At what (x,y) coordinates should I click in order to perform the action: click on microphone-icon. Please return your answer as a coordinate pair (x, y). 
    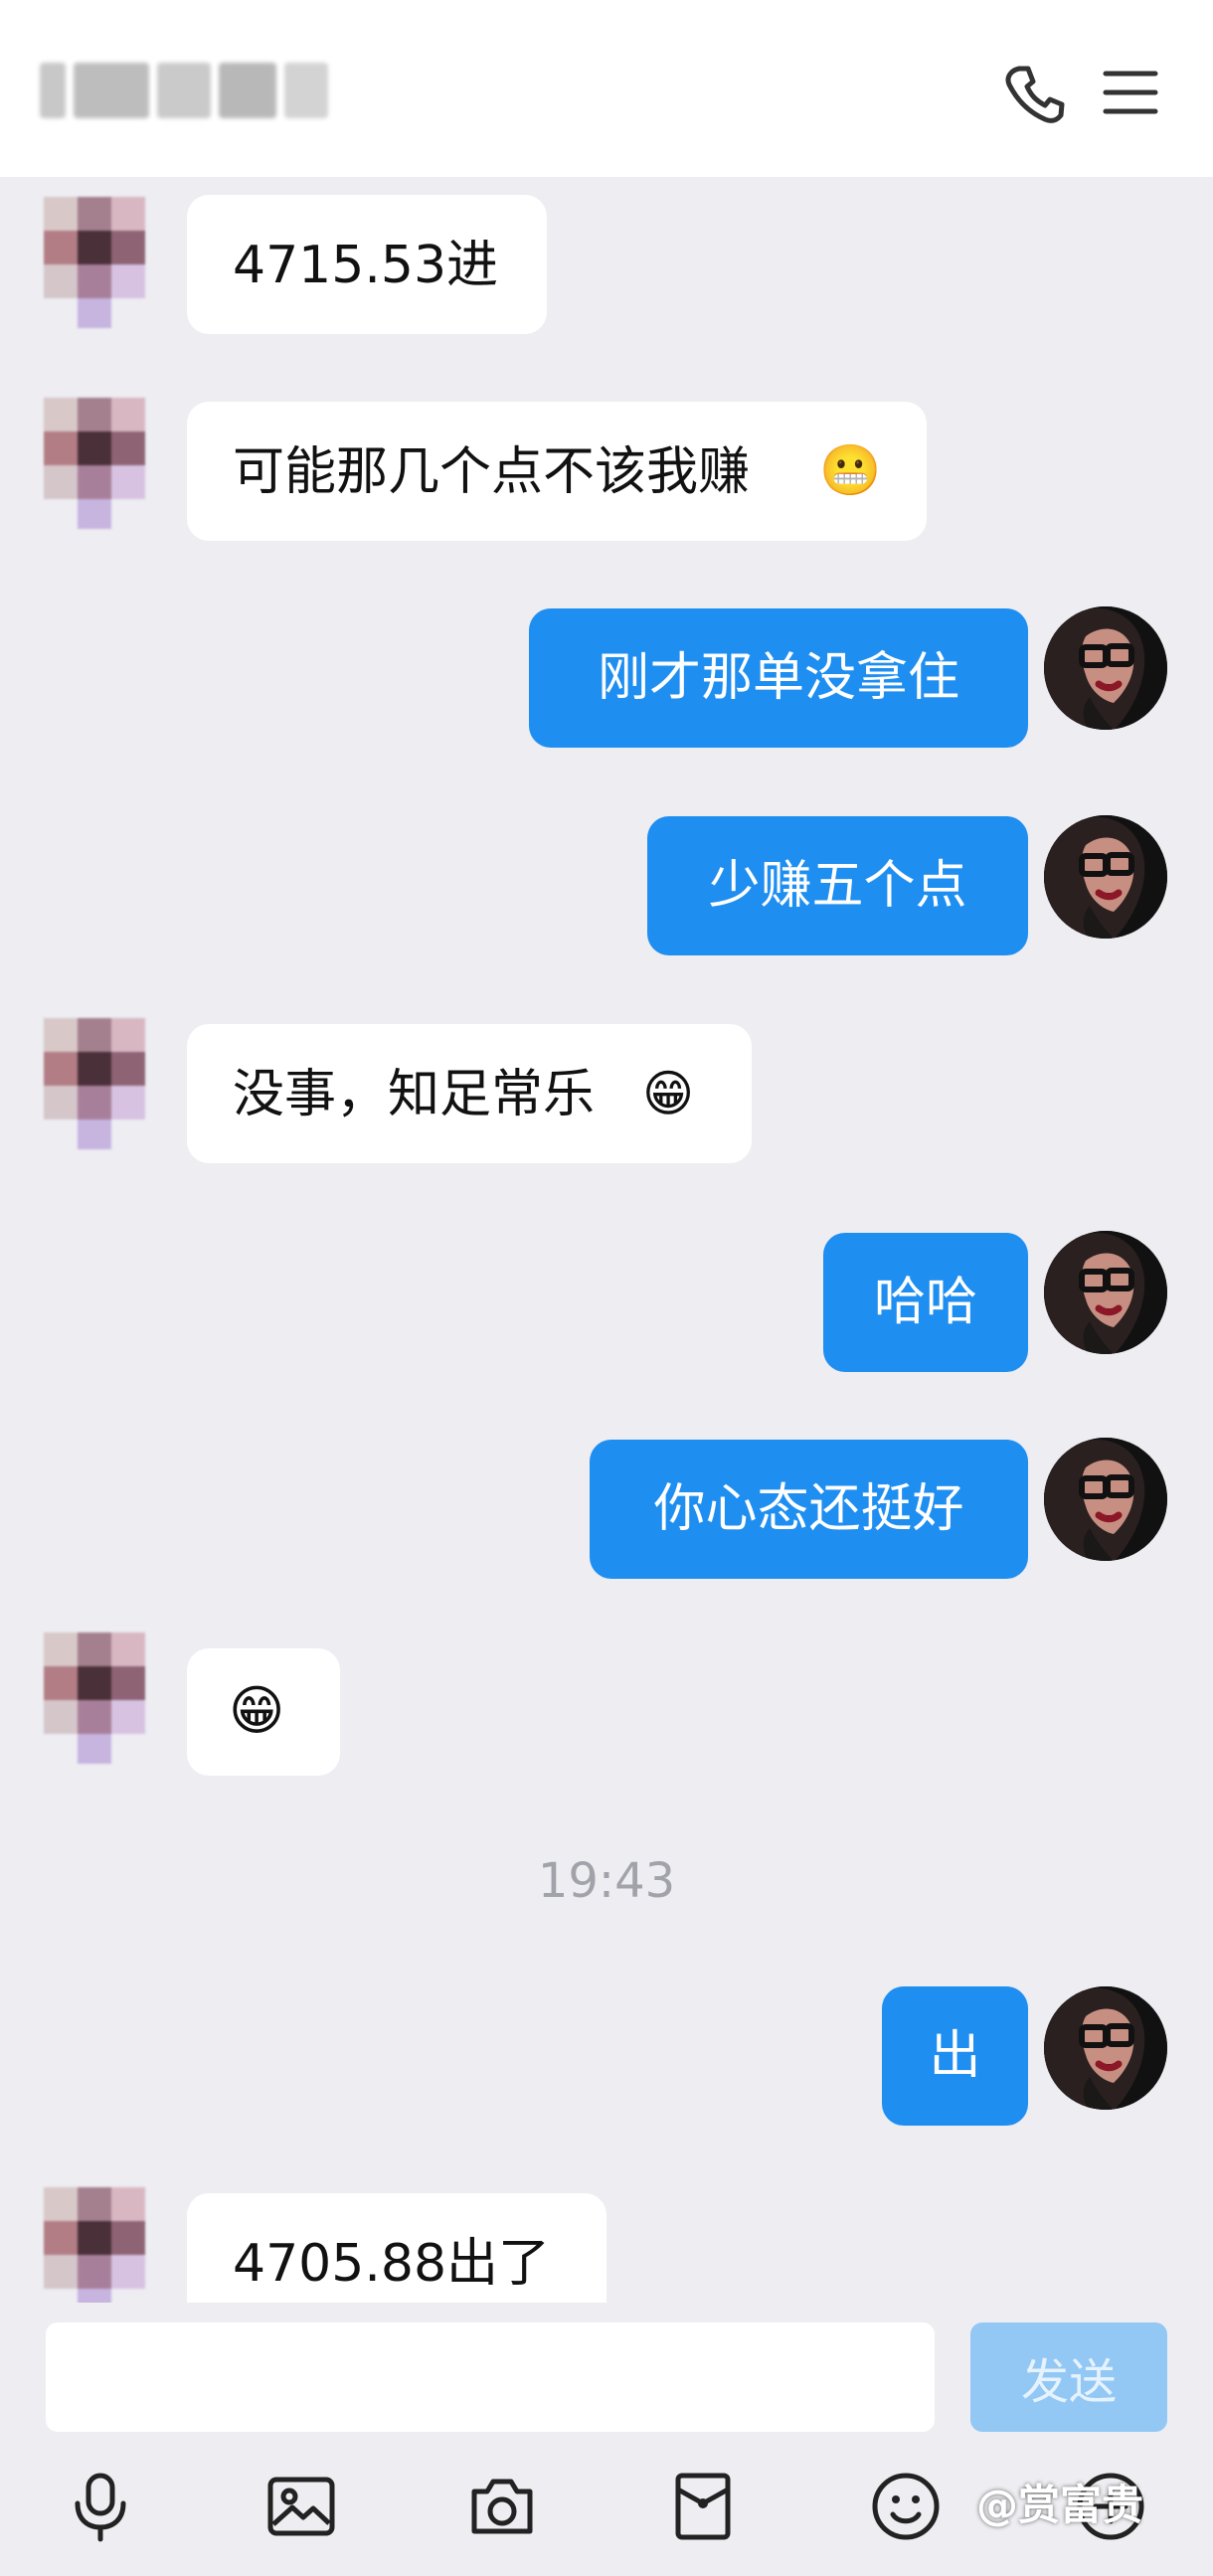
    Looking at the image, I should click on (100, 2506).